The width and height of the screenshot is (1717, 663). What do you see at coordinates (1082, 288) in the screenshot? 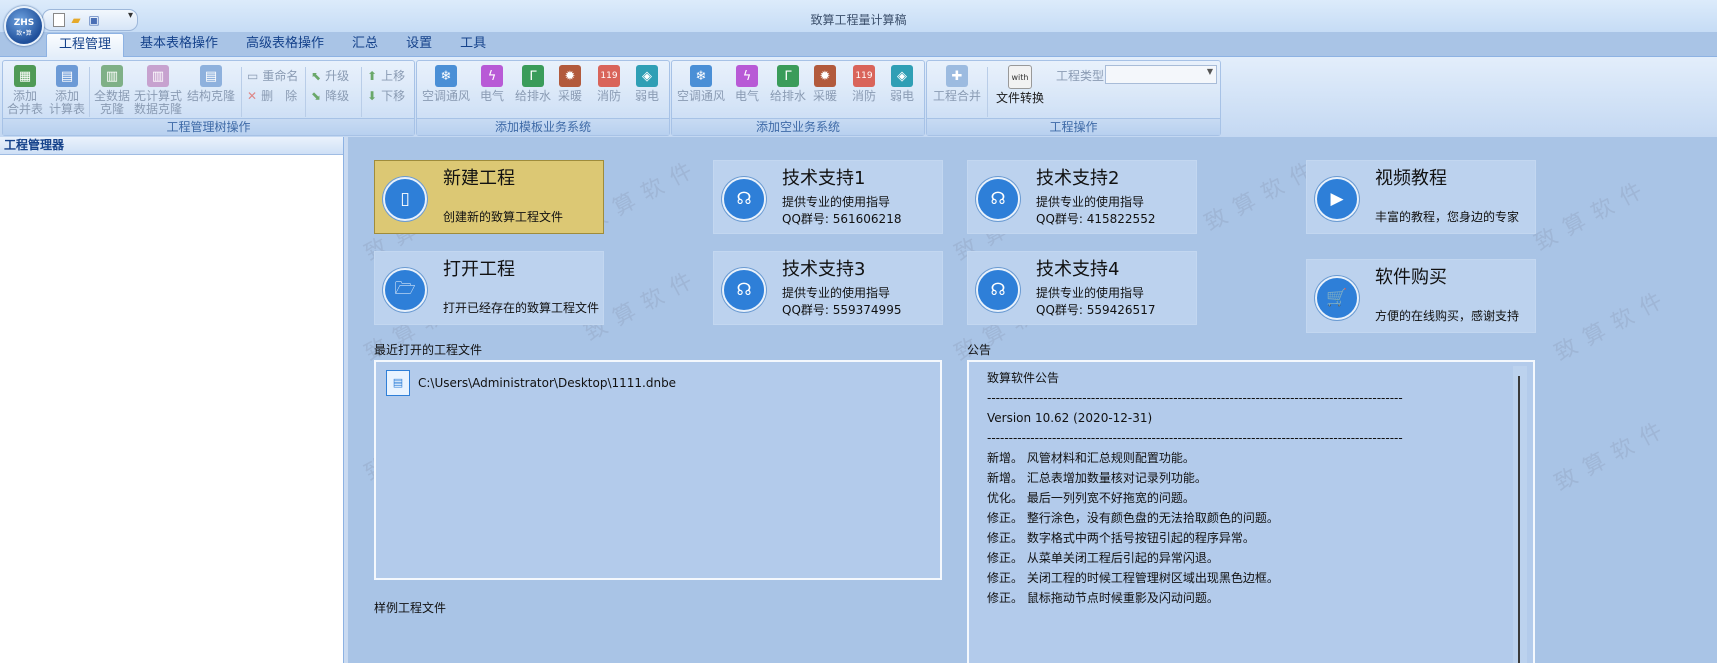
I see `support4-tile: ☊ 技术支持4 提供专业的使用指导 QQ群号: 559426517` at bounding box center [1082, 288].